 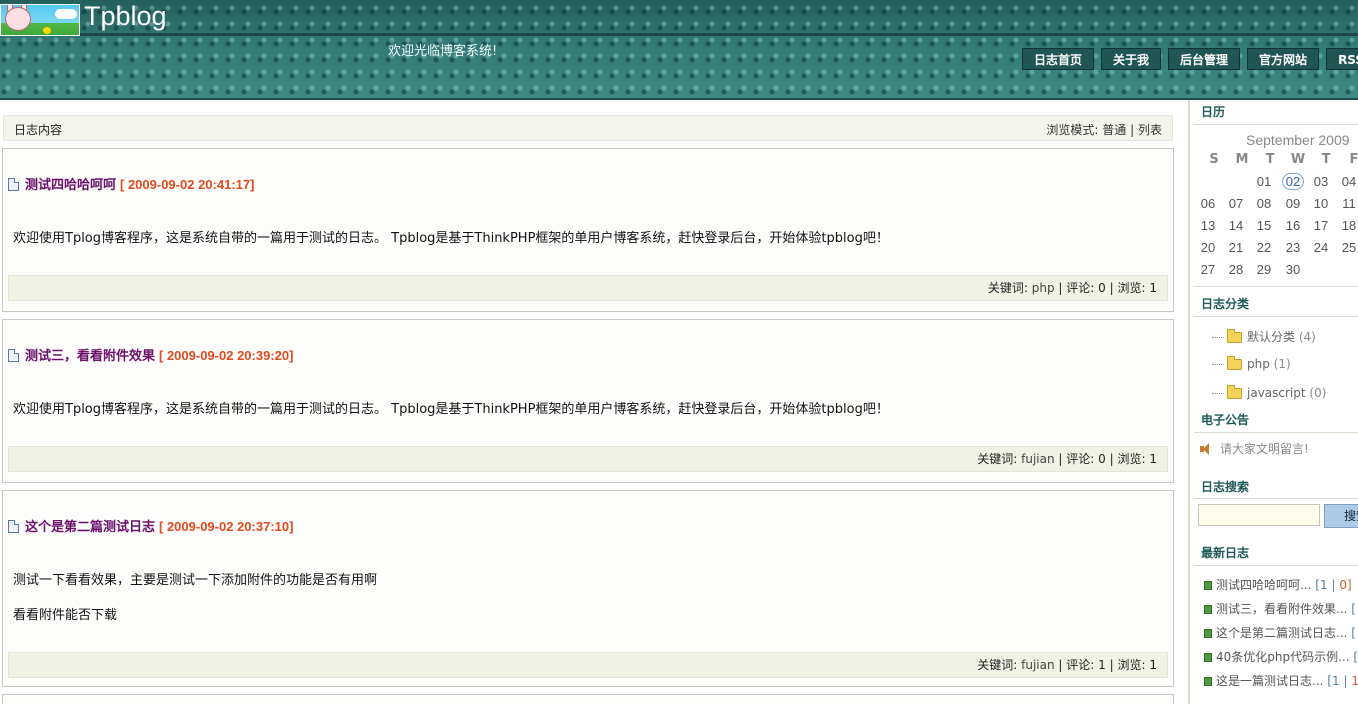 What do you see at coordinates (1293, 225) in the screenshot?
I see `calendar-day: 16` at bounding box center [1293, 225].